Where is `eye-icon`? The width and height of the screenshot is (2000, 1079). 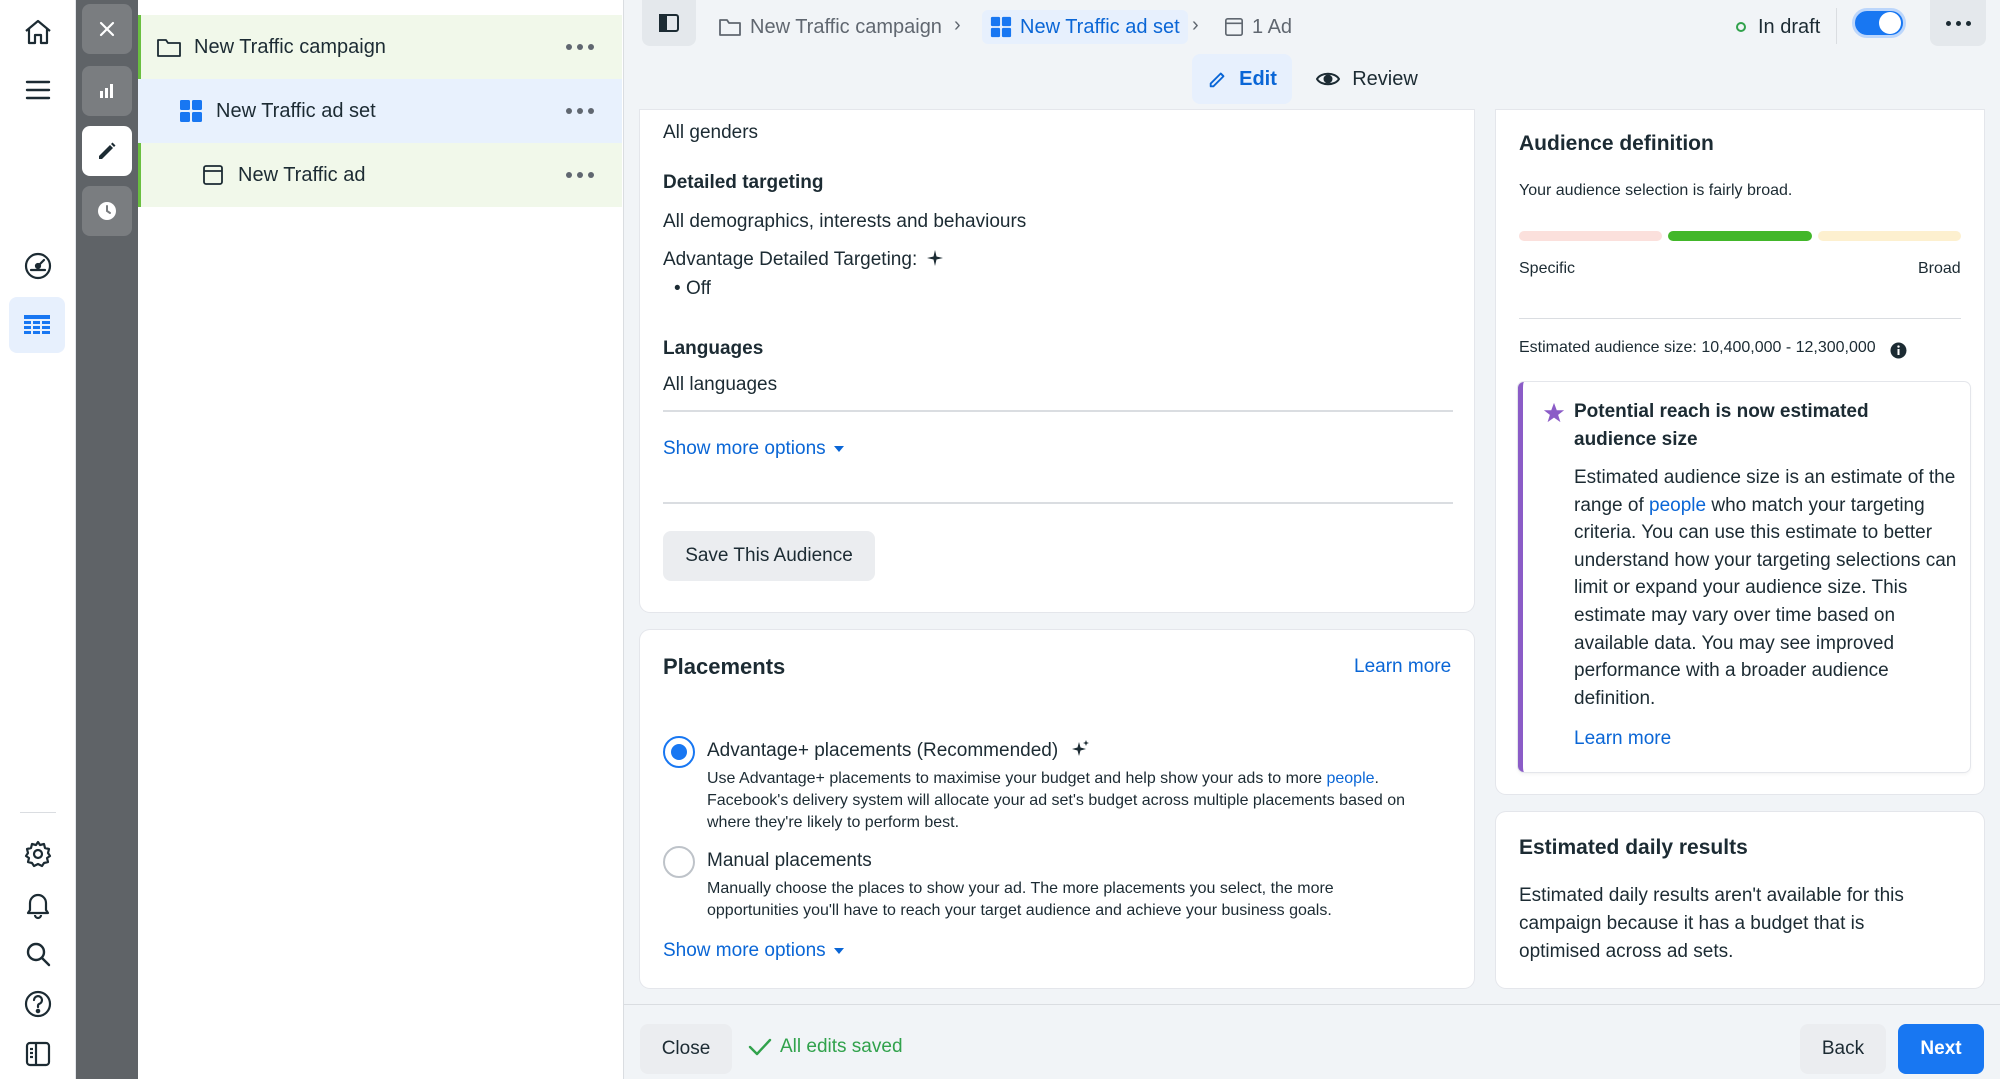
eye-icon is located at coordinates (1328, 79).